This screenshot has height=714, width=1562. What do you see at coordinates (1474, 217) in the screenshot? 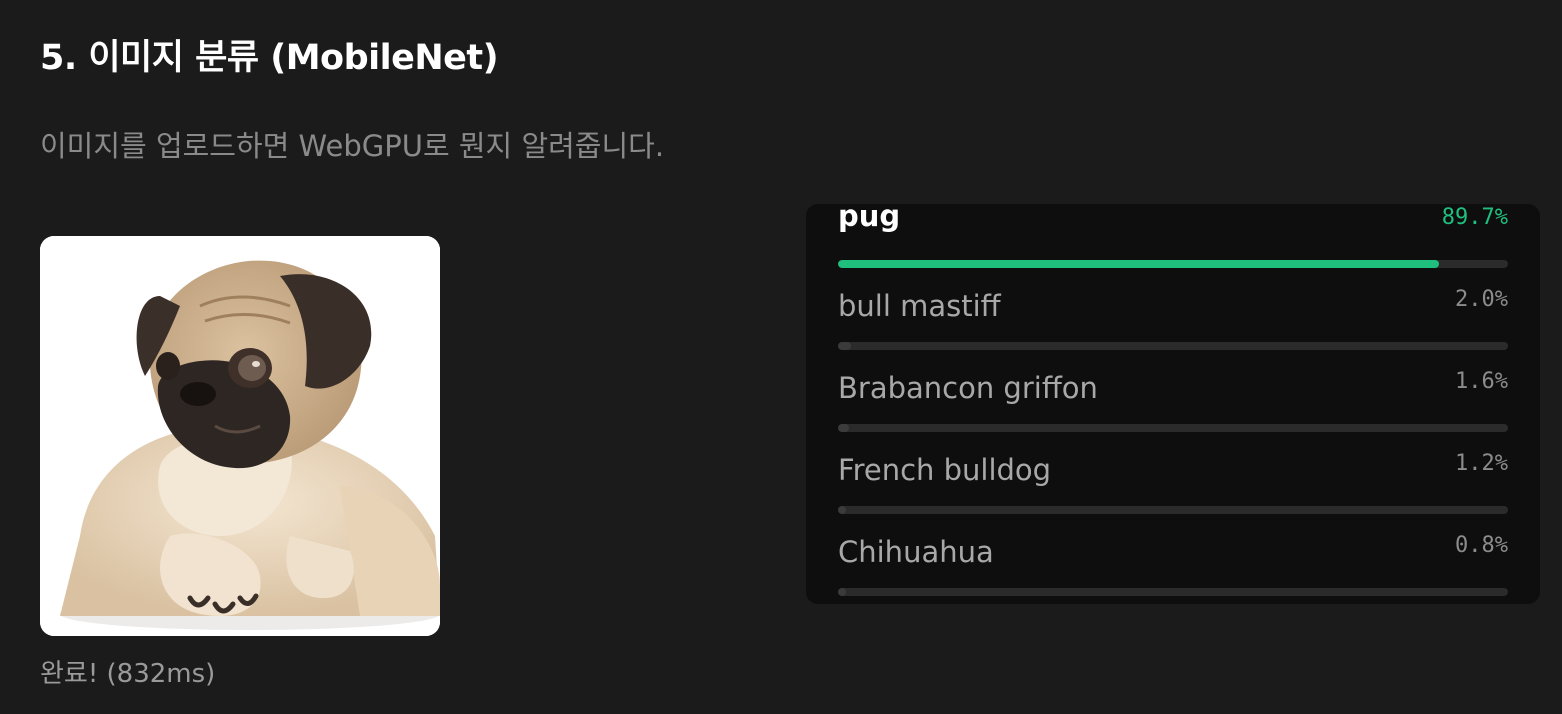
I see `prediction-percent: 89.7%` at bounding box center [1474, 217].